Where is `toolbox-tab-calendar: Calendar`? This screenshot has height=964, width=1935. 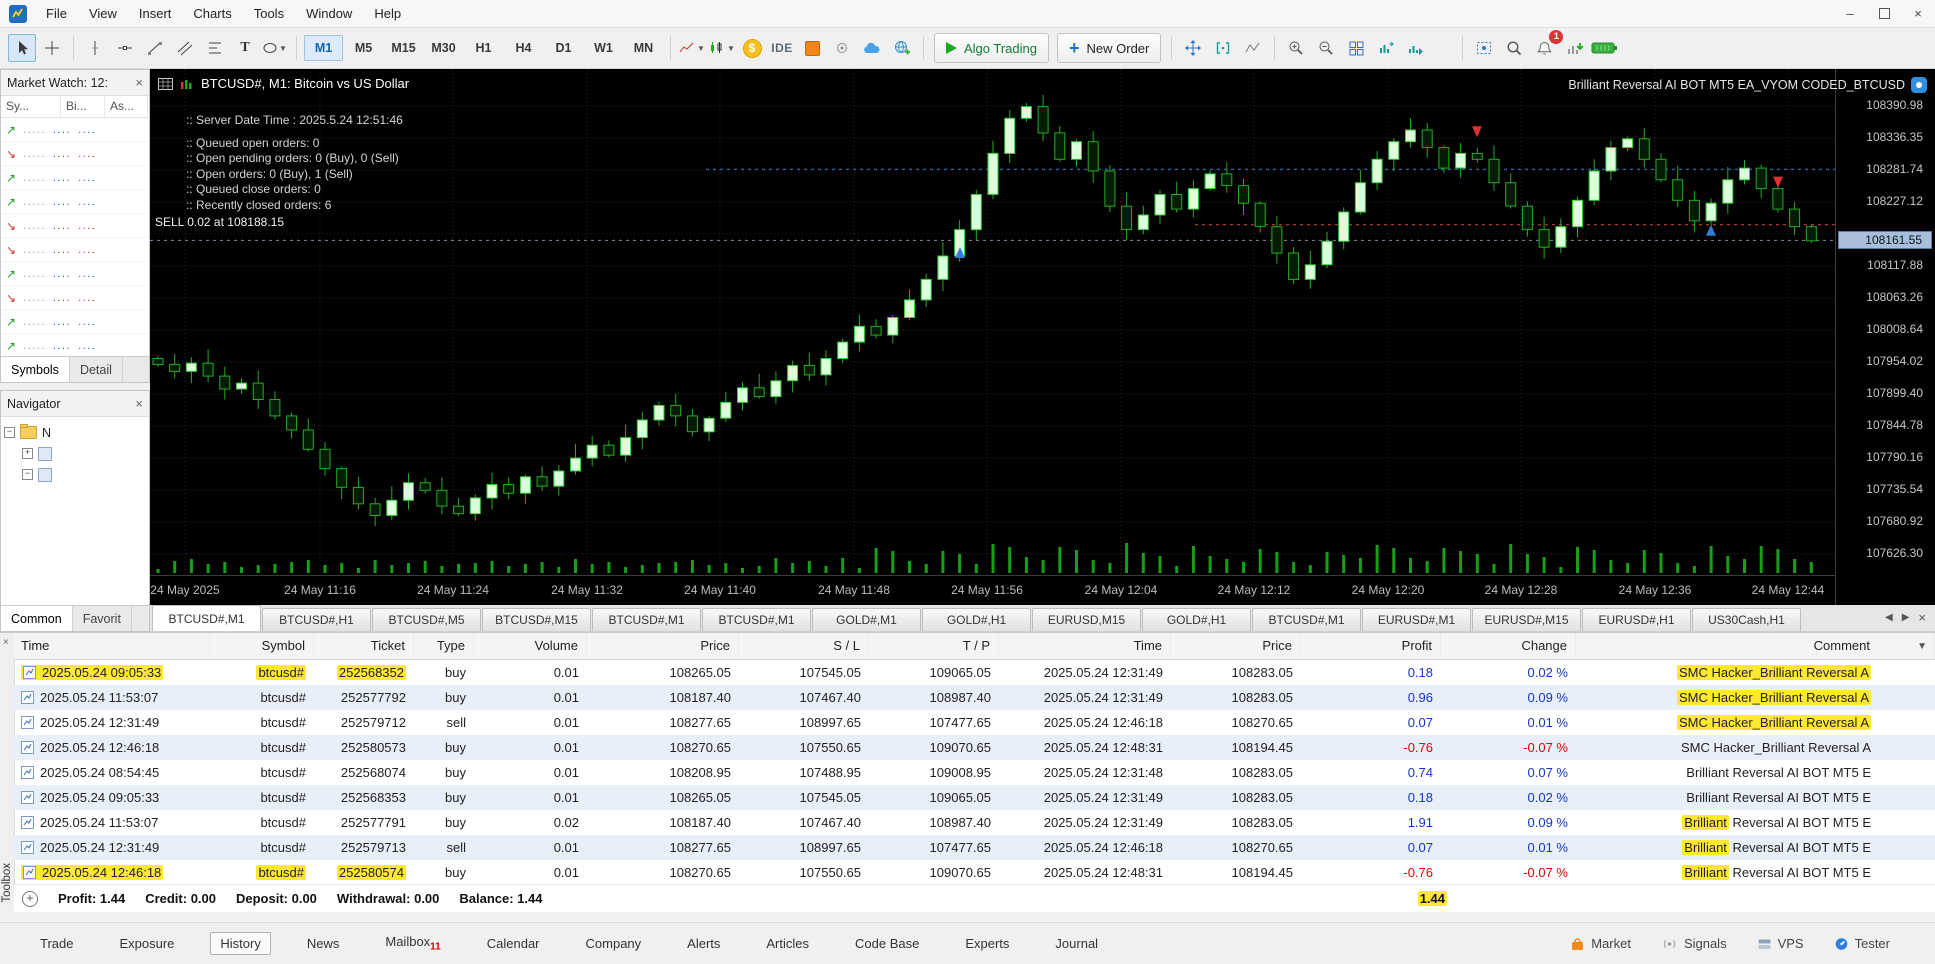
toolbox-tab-calendar: Calendar is located at coordinates (513, 943).